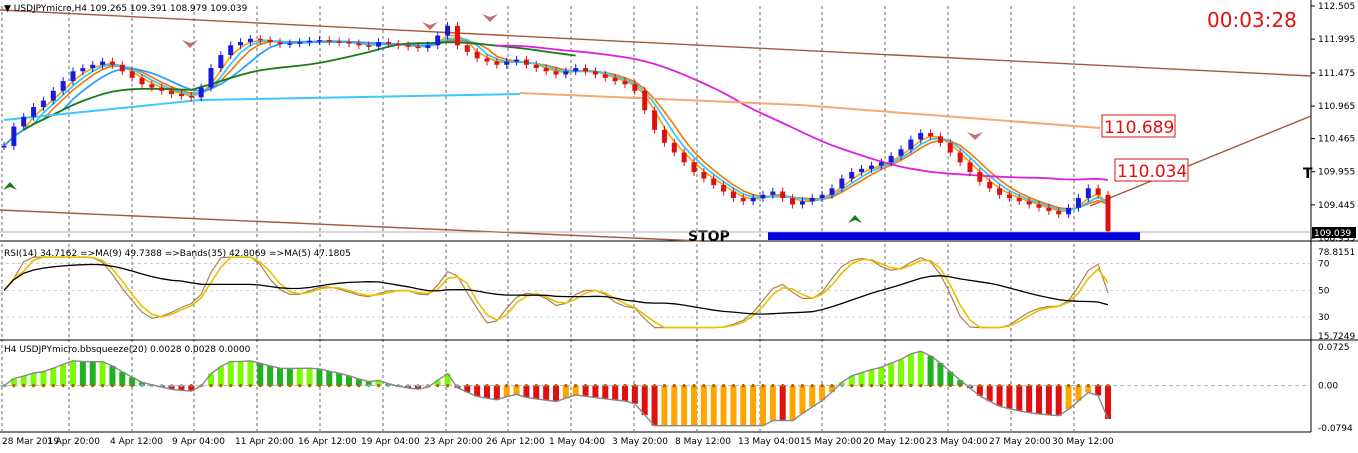 Image resolution: width=1358 pixels, height=453 pixels. I want to click on current-price-label: 109.039, so click(1332, 234).